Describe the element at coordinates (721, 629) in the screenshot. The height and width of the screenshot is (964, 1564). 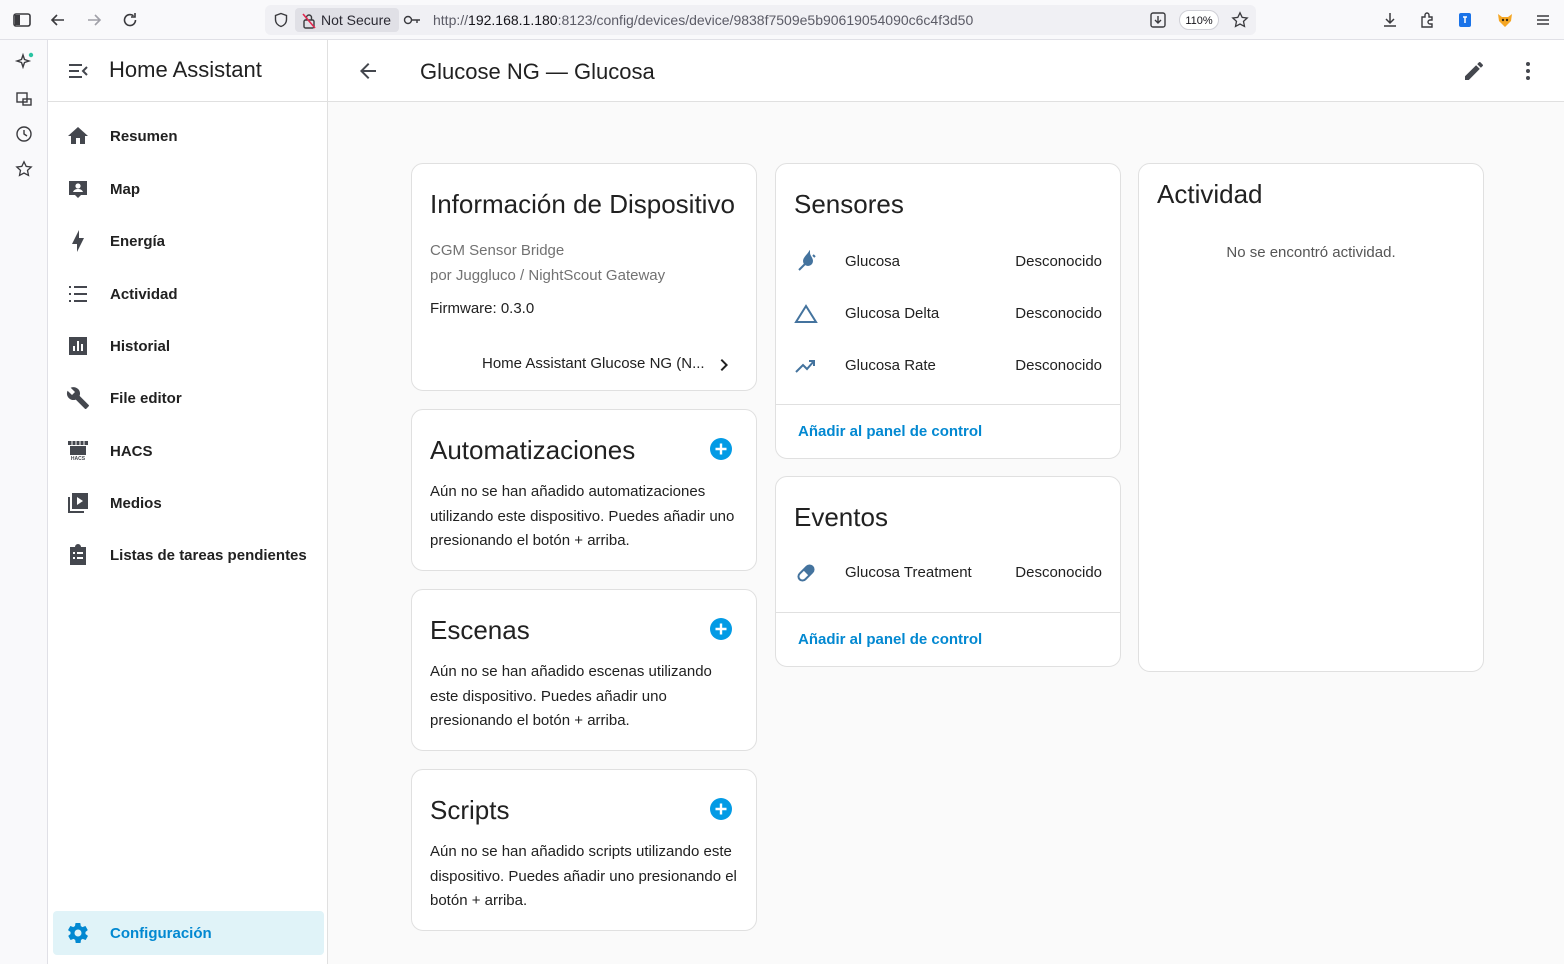
I see `add-scene-plus-icon` at that location.